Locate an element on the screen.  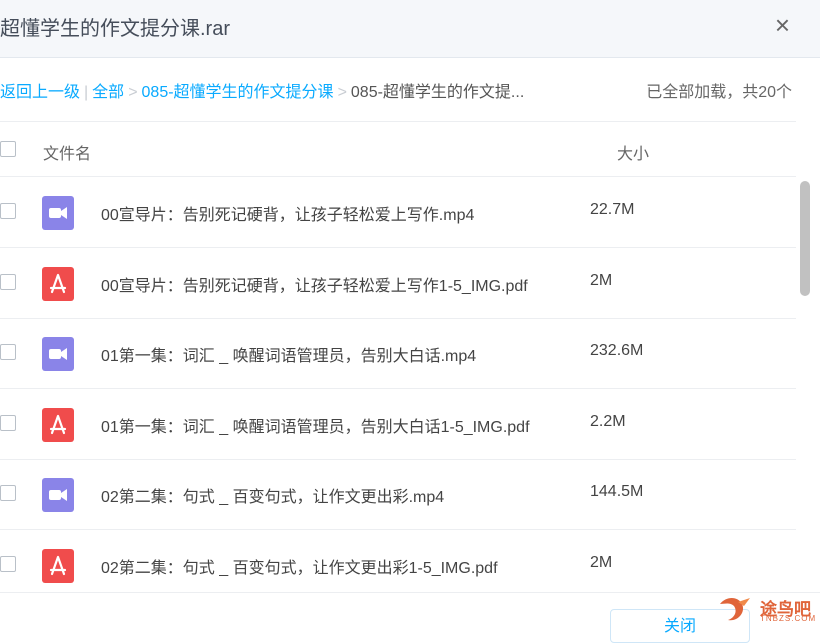
file-name: 01第一集：词汇 _ 唤醒词语管理员，告别大白话1-5_IMG.pdf is located at coordinates (338, 425).